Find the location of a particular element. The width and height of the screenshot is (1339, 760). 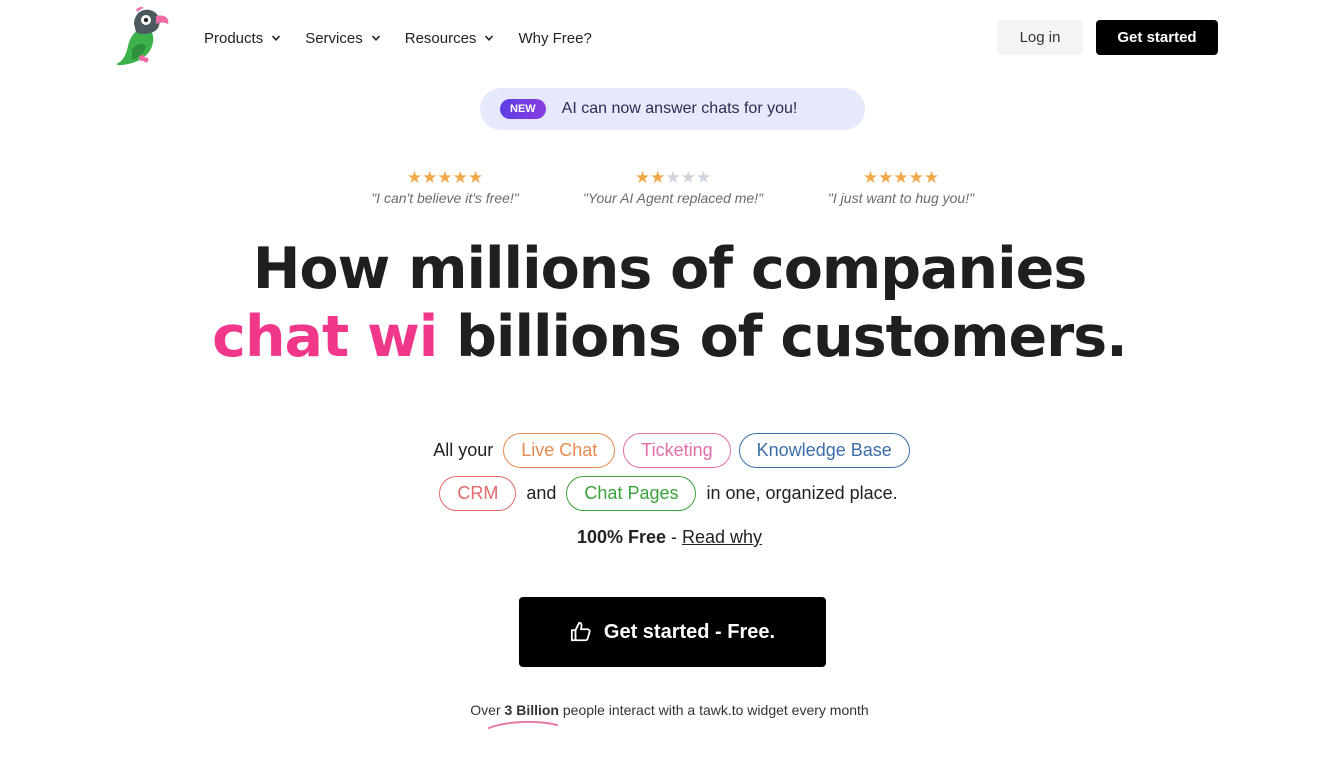

nav-item-label: Resources is located at coordinates (440, 38).